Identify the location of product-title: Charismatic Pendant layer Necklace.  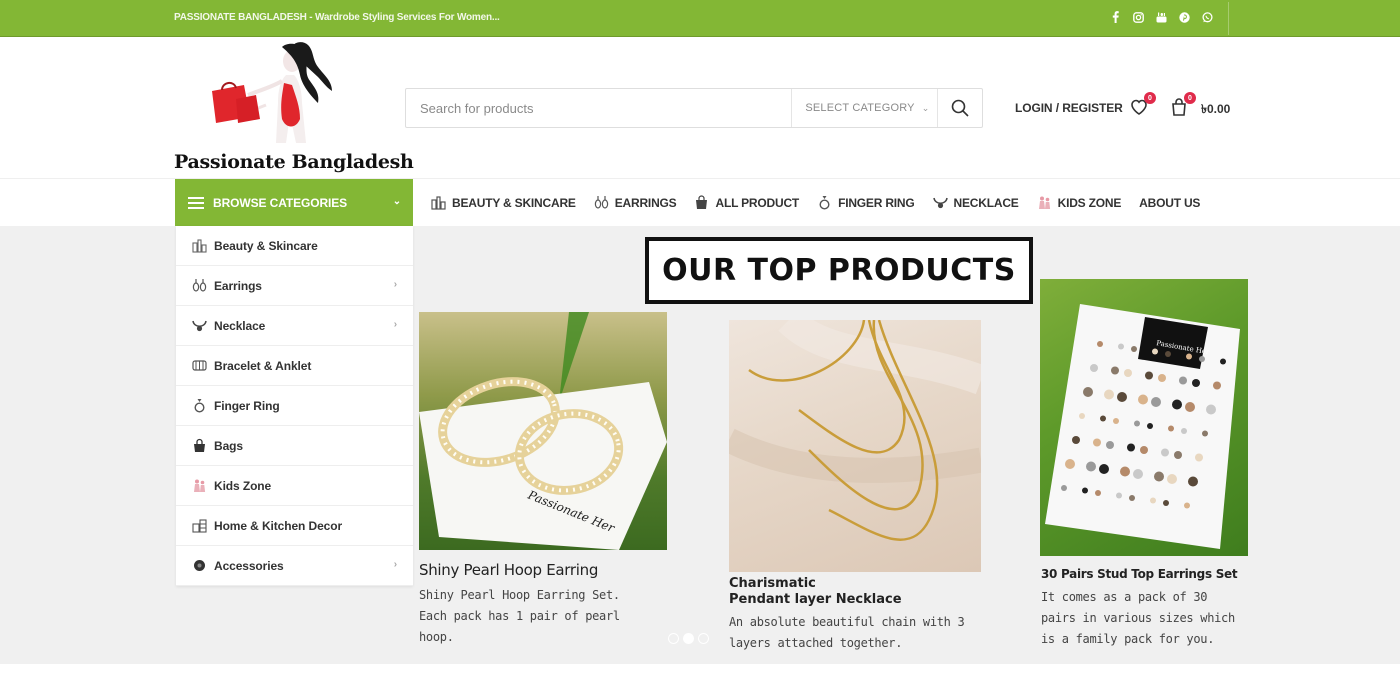
(815, 592).